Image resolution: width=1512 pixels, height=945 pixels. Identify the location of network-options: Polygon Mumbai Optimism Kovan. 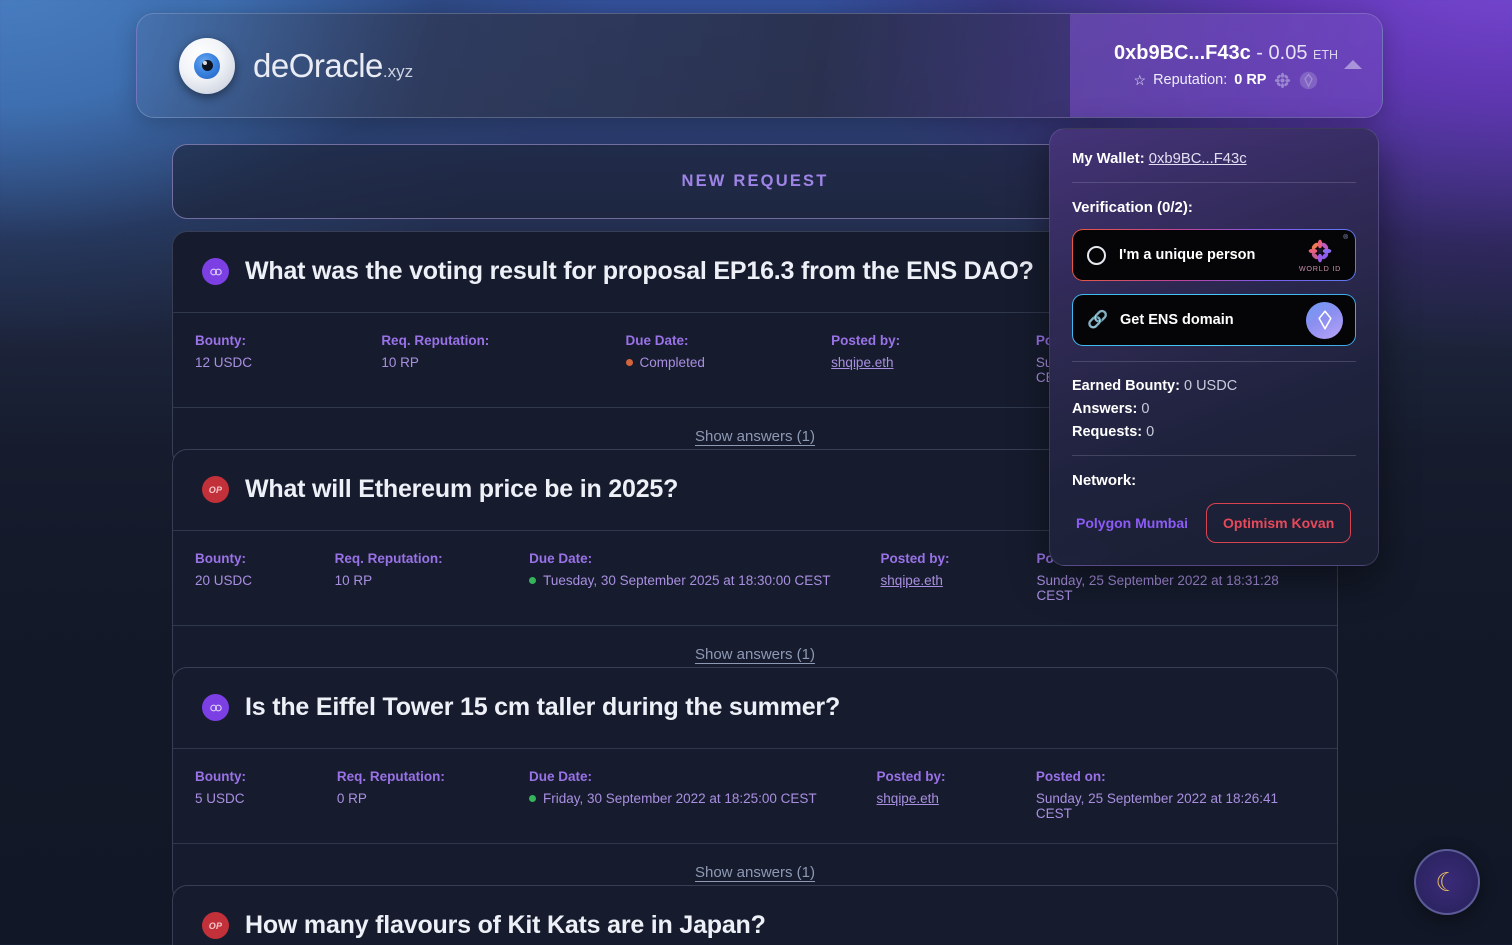
(1214, 523).